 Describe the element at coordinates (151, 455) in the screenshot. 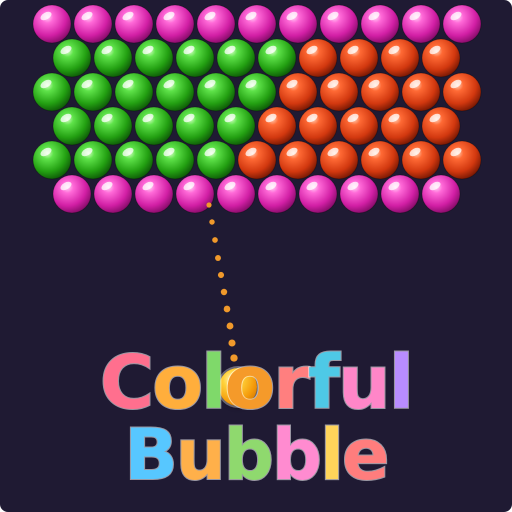

I see `title-letter: B` at that location.